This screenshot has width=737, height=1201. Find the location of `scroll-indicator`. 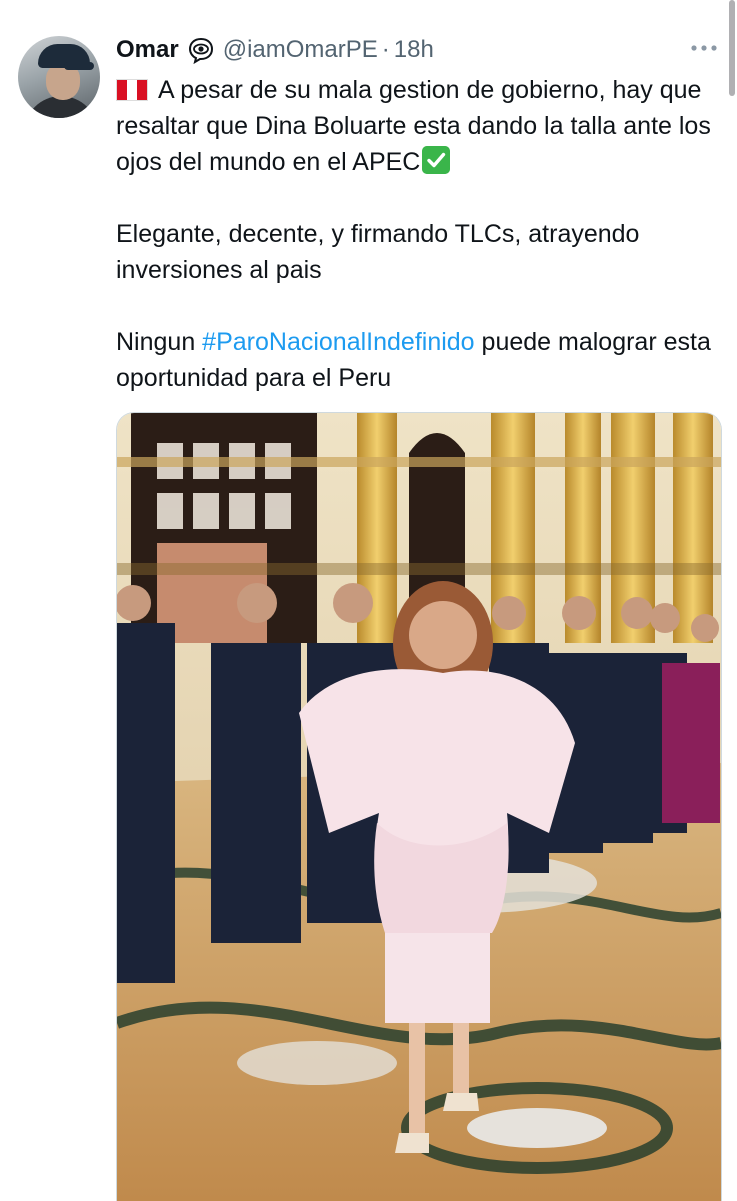

scroll-indicator is located at coordinates (732, 48).